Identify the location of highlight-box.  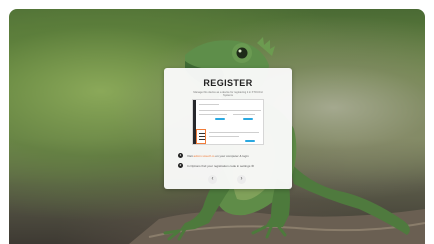
(201, 136).